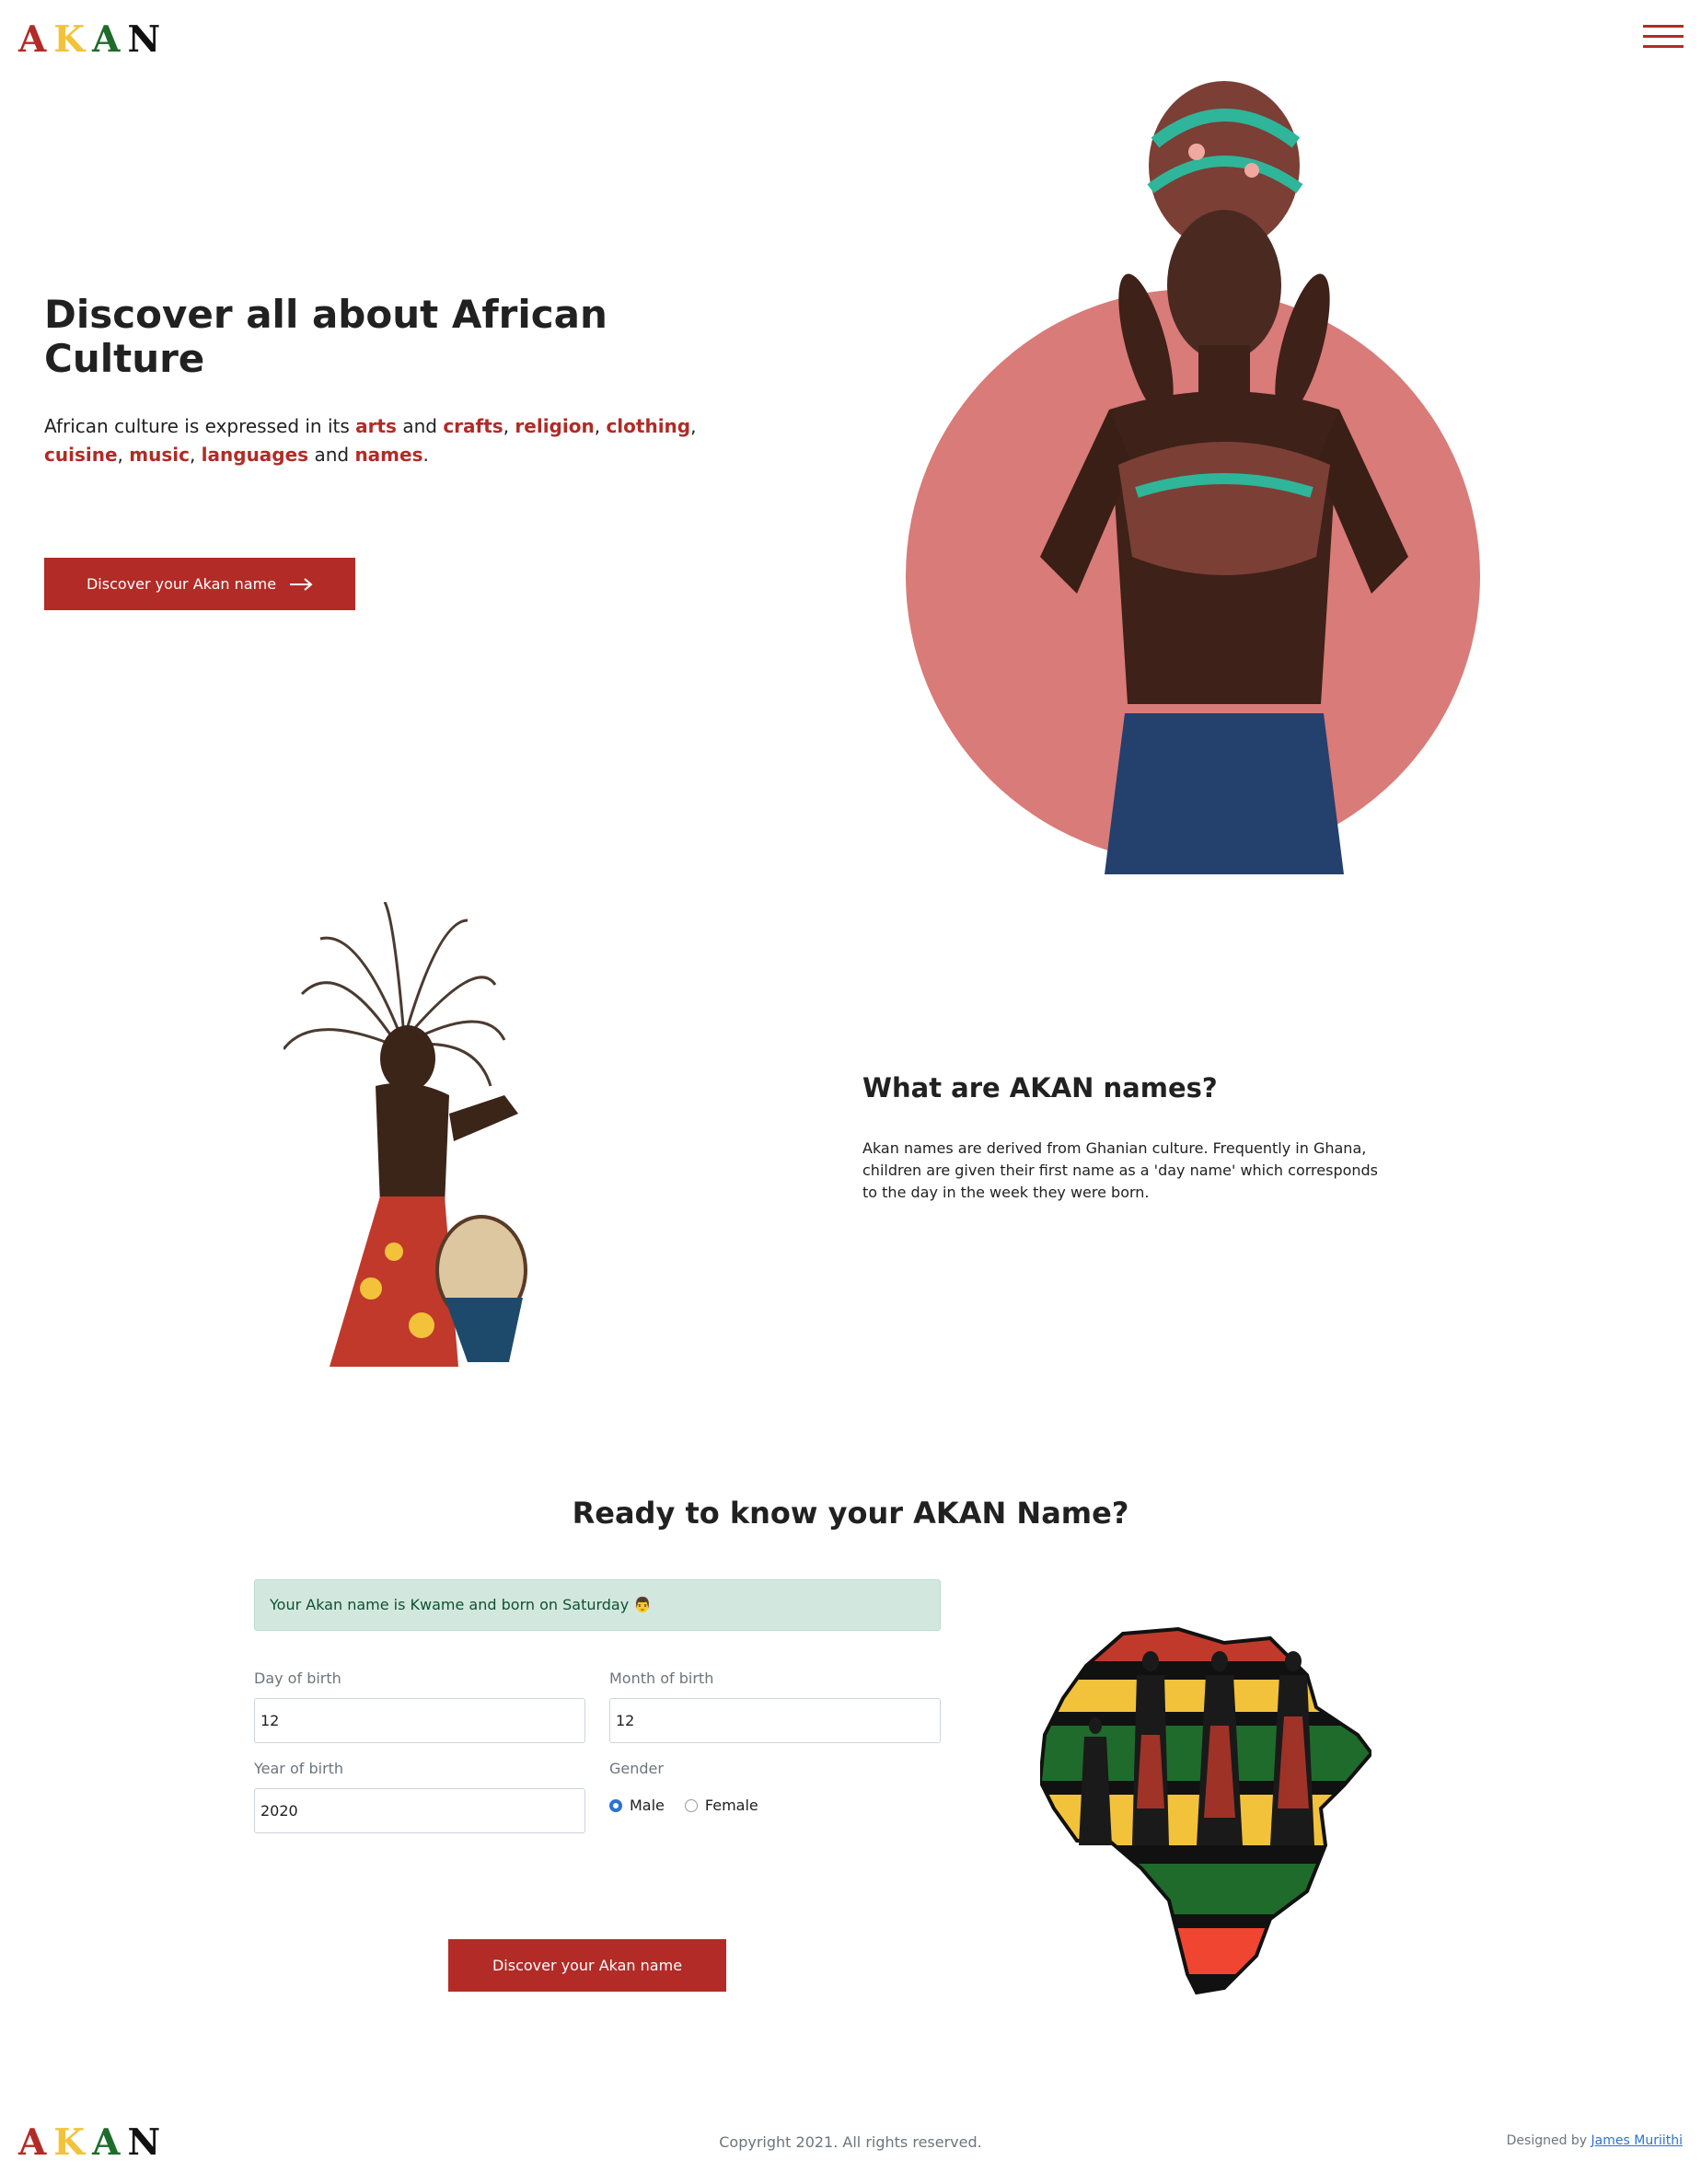 The width and height of the screenshot is (1701, 2184). What do you see at coordinates (376, 426) in the screenshot?
I see `highlight-arts: arts` at bounding box center [376, 426].